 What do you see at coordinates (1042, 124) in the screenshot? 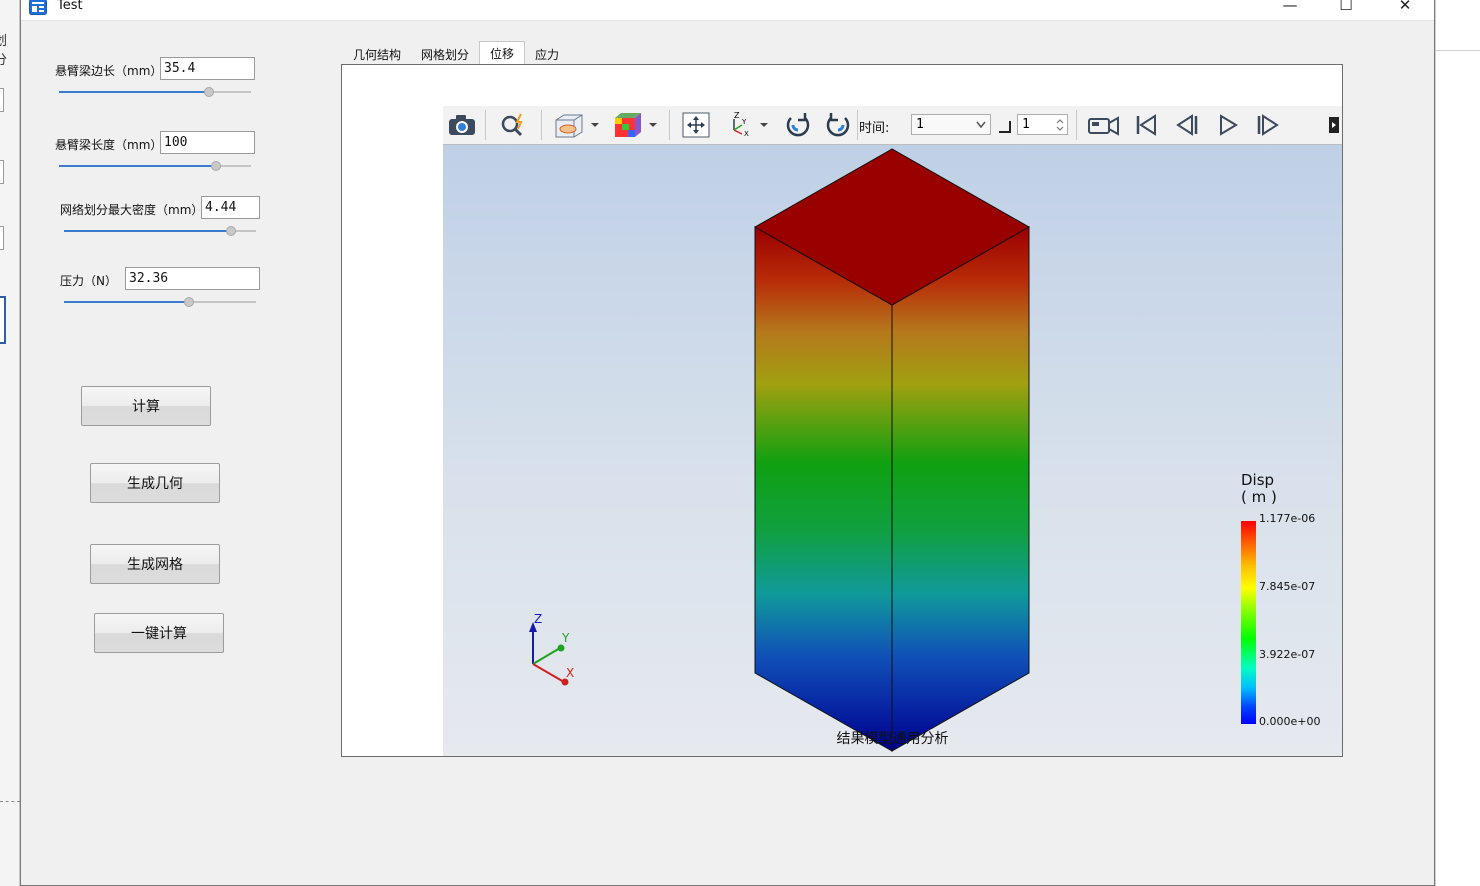
I see `frame-spinbox: 1` at bounding box center [1042, 124].